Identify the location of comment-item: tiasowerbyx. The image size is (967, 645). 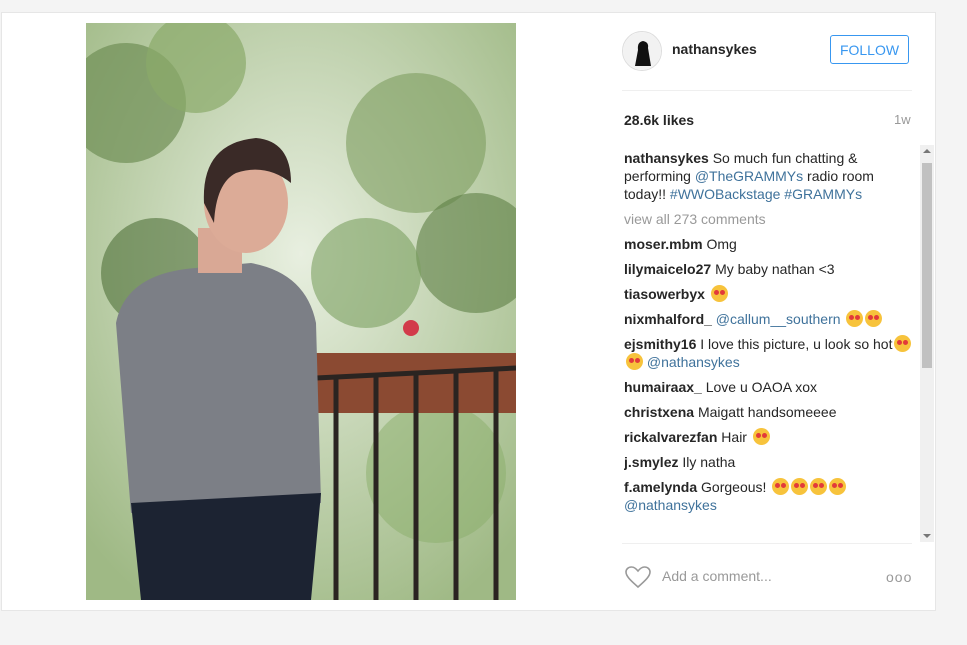
(769, 294).